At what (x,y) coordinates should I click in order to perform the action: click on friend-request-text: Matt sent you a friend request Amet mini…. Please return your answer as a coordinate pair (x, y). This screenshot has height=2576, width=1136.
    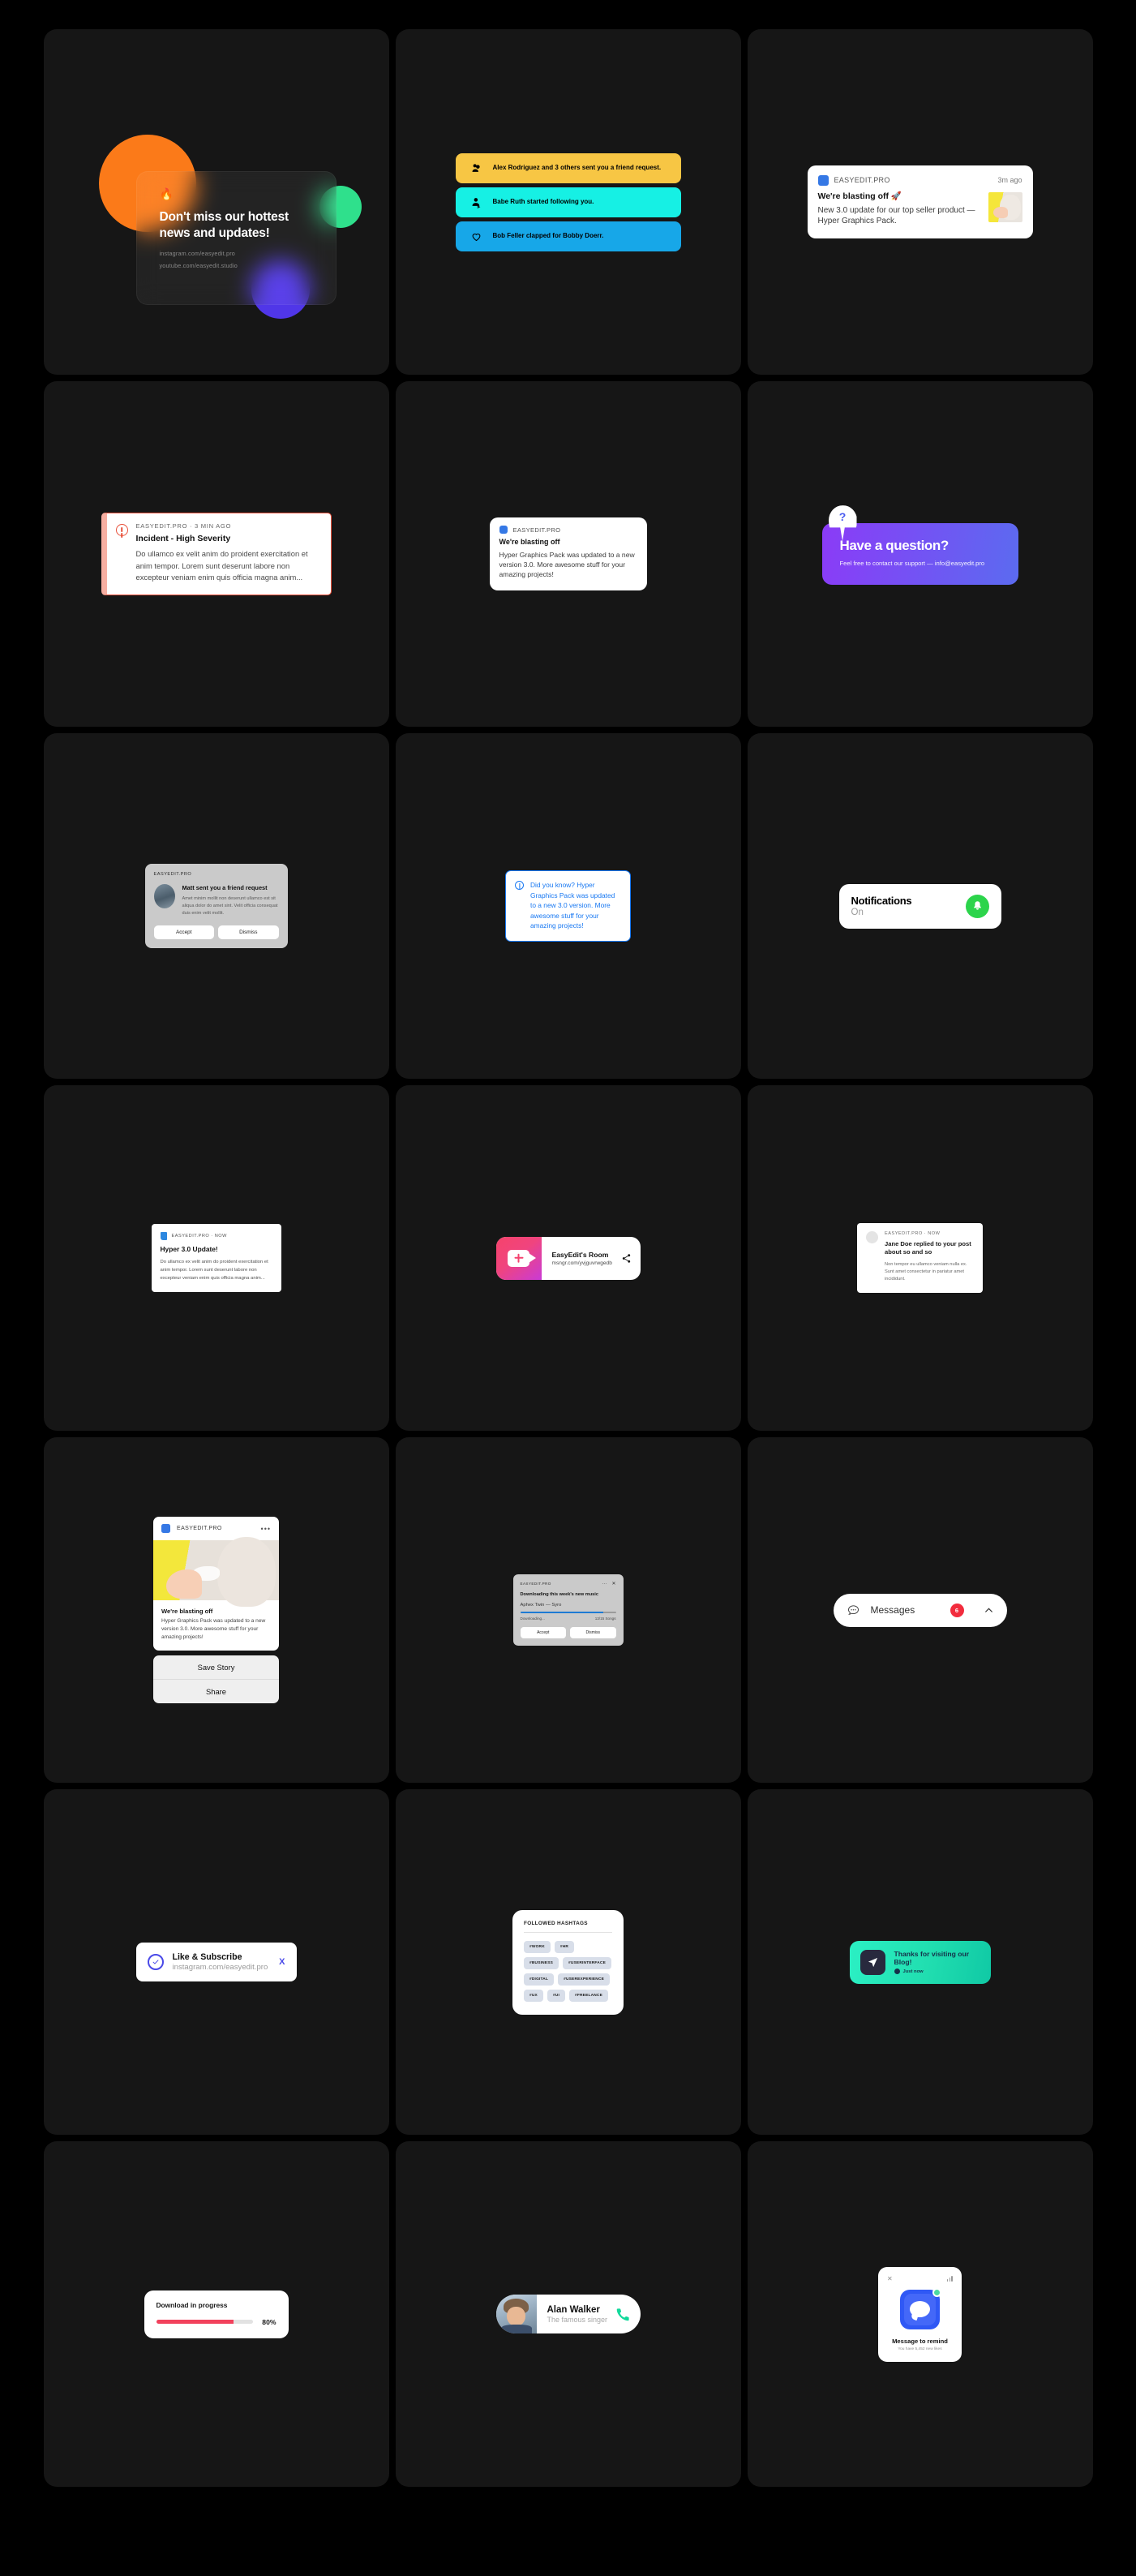
    Looking at the image, I should click on (230, 900).